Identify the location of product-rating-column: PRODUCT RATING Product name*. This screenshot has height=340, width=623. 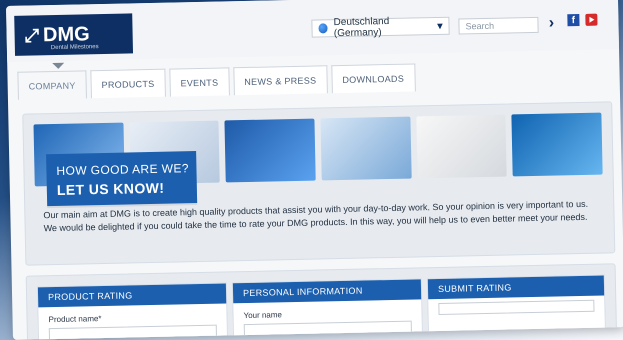
(132, 311).